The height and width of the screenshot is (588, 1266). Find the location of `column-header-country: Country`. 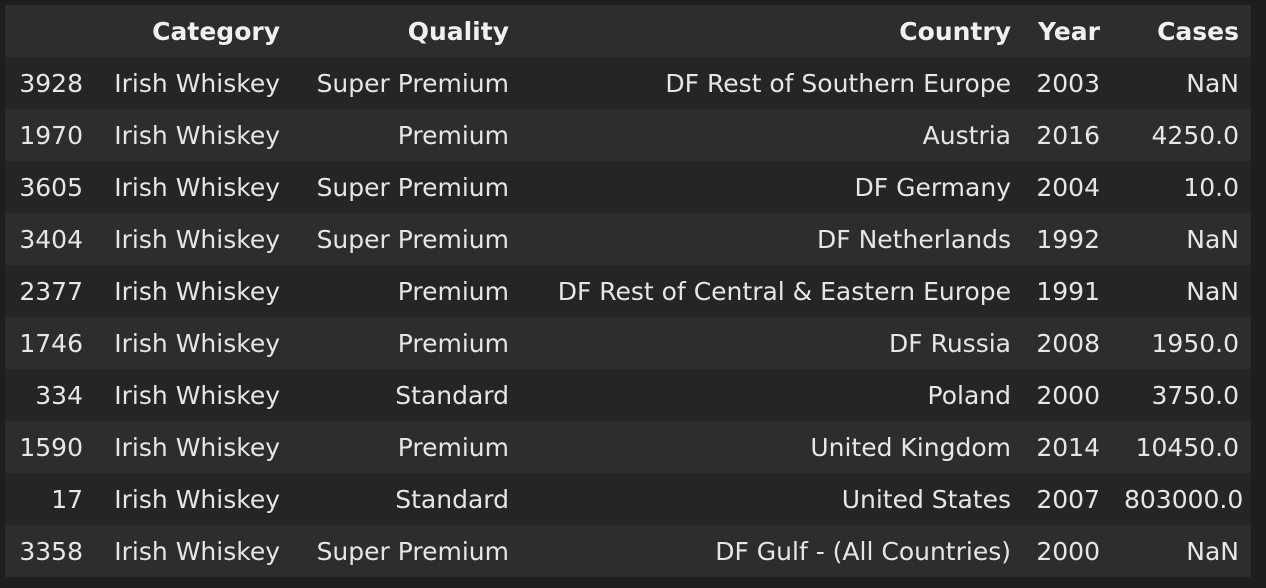

column-header-country: Country is located at coordinates (955, 31).